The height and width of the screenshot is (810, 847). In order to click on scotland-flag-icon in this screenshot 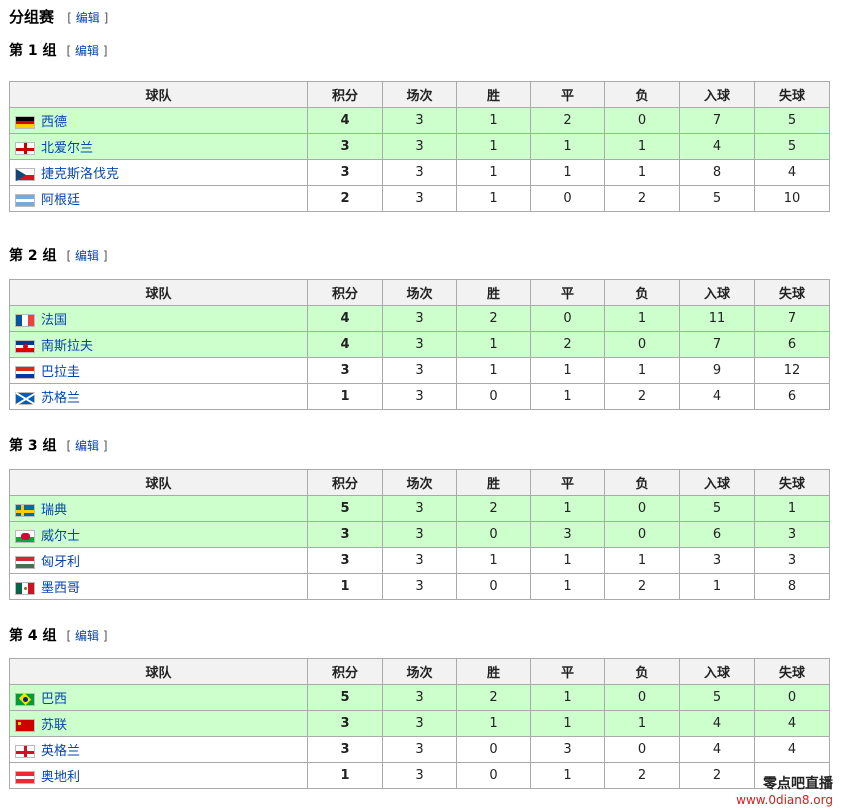, I will do `click(26, 399)`.